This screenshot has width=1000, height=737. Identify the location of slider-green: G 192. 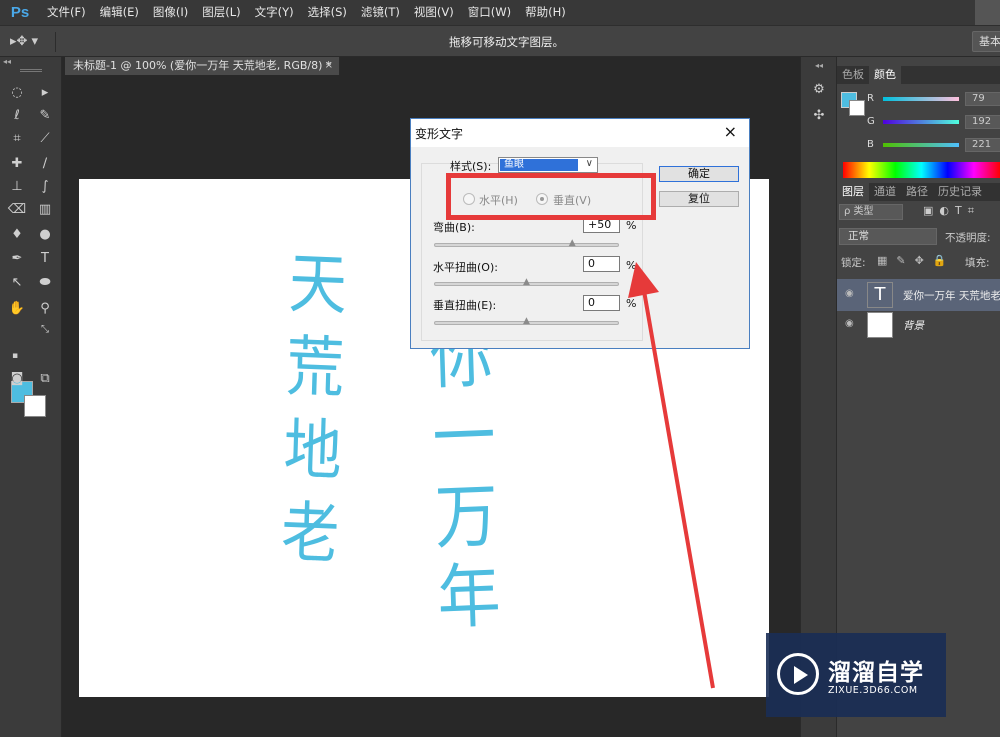
(933, 123).